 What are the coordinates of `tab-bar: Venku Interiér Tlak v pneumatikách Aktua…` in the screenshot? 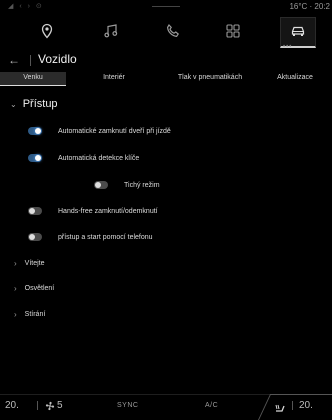 It's located at (166, 81).